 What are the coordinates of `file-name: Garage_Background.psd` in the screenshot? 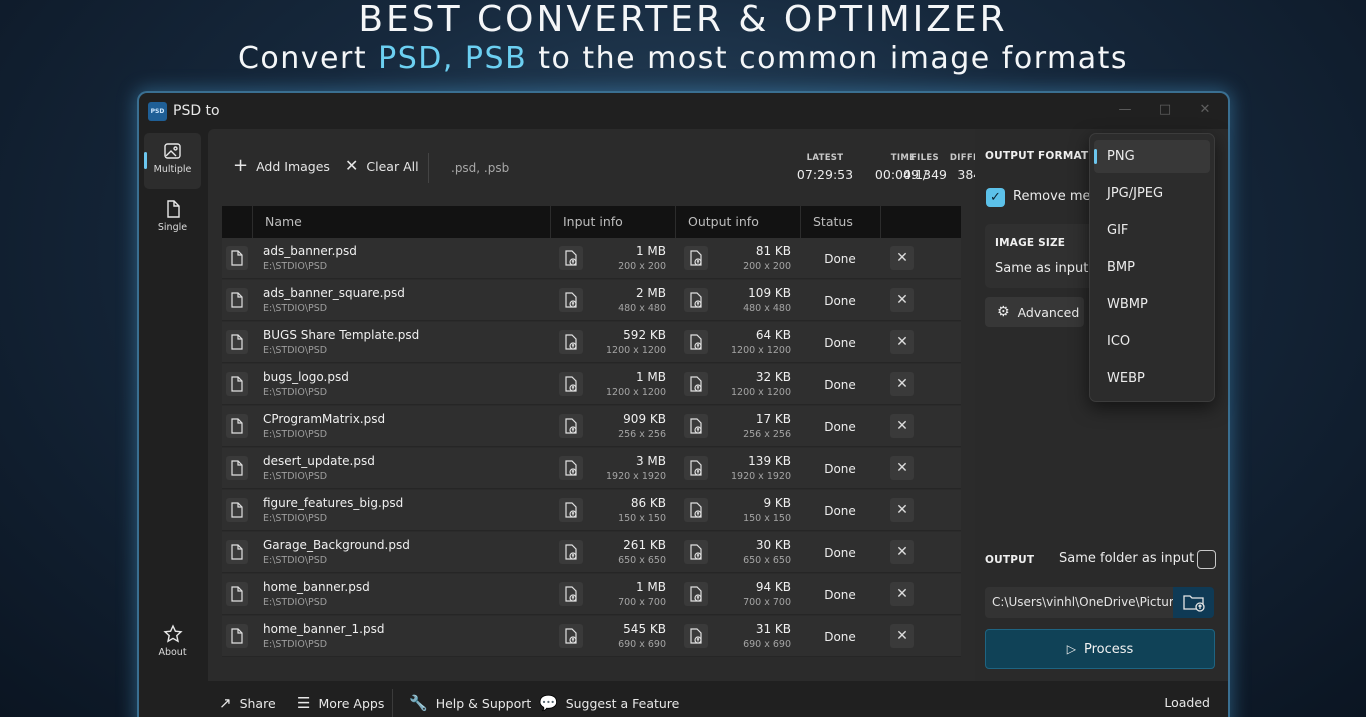 It's located at (336, 545).